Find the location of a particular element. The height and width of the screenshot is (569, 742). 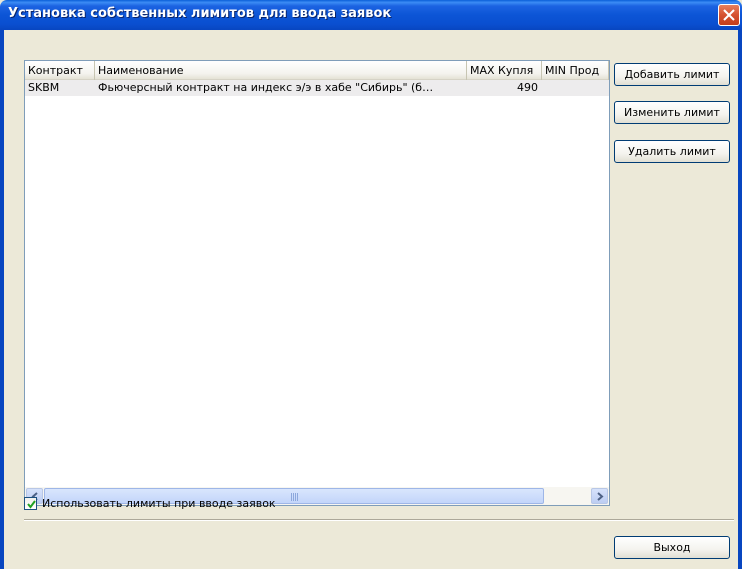

checkmark-icon is located at coordinates (31, 504).